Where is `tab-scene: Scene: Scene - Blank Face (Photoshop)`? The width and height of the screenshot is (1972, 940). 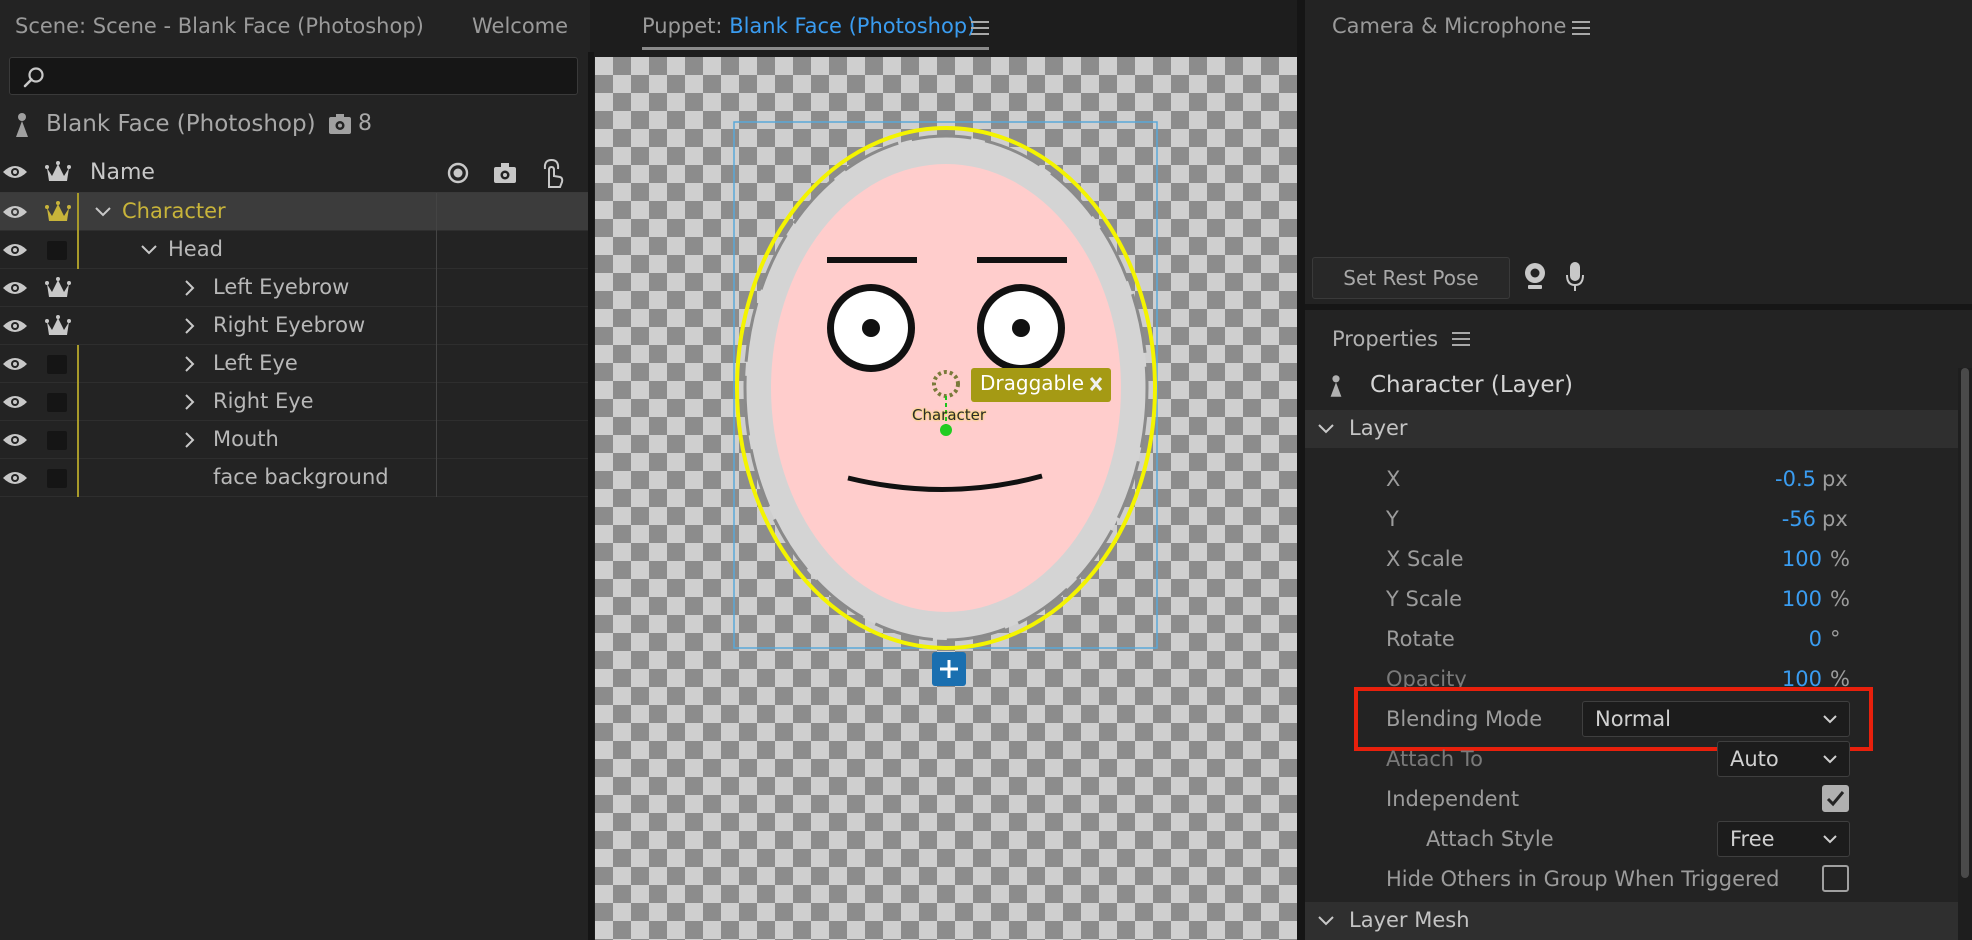
tab-scene: Scene: Scene - Blank Face (Photoshop) is located at coordinates (219, 26).